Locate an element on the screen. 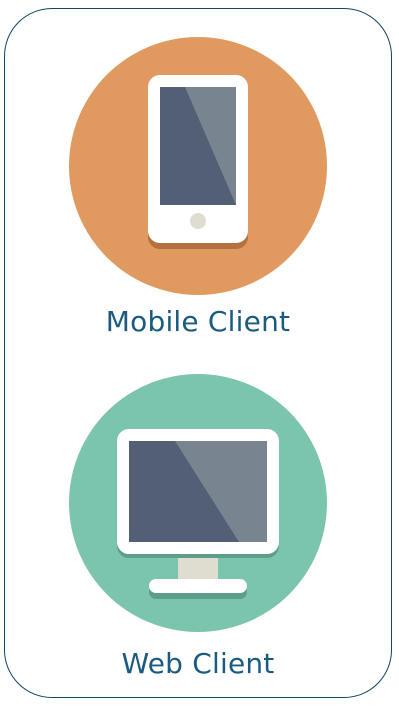 The width and height of the screenshot is (399, 706). phone-home-button is located at coordinates (198, 221).